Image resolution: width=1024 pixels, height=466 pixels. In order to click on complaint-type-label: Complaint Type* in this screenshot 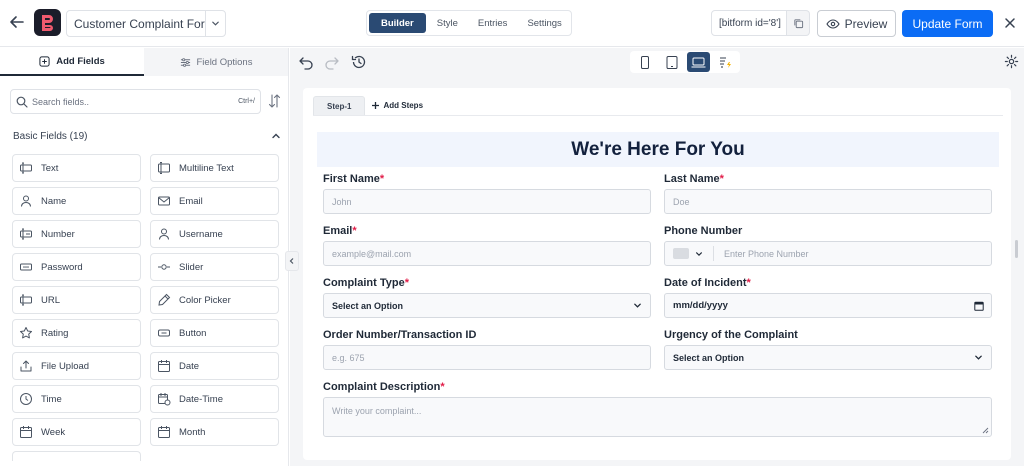, I will do `click(366, 283)`.